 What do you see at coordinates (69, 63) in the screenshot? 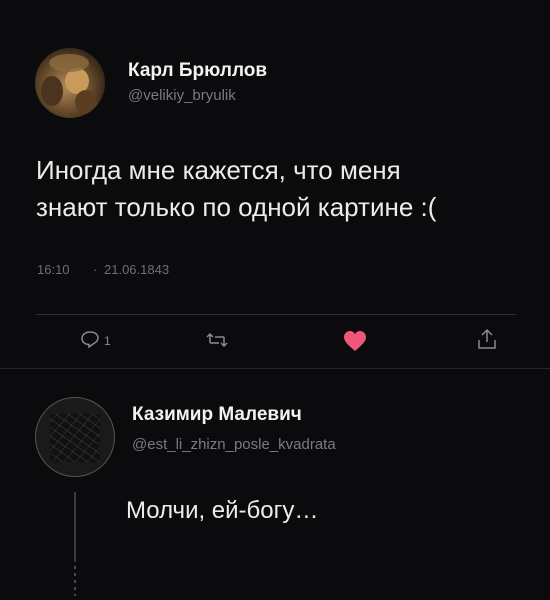
I see `avatar-hair` at bounding box center [69, 63].